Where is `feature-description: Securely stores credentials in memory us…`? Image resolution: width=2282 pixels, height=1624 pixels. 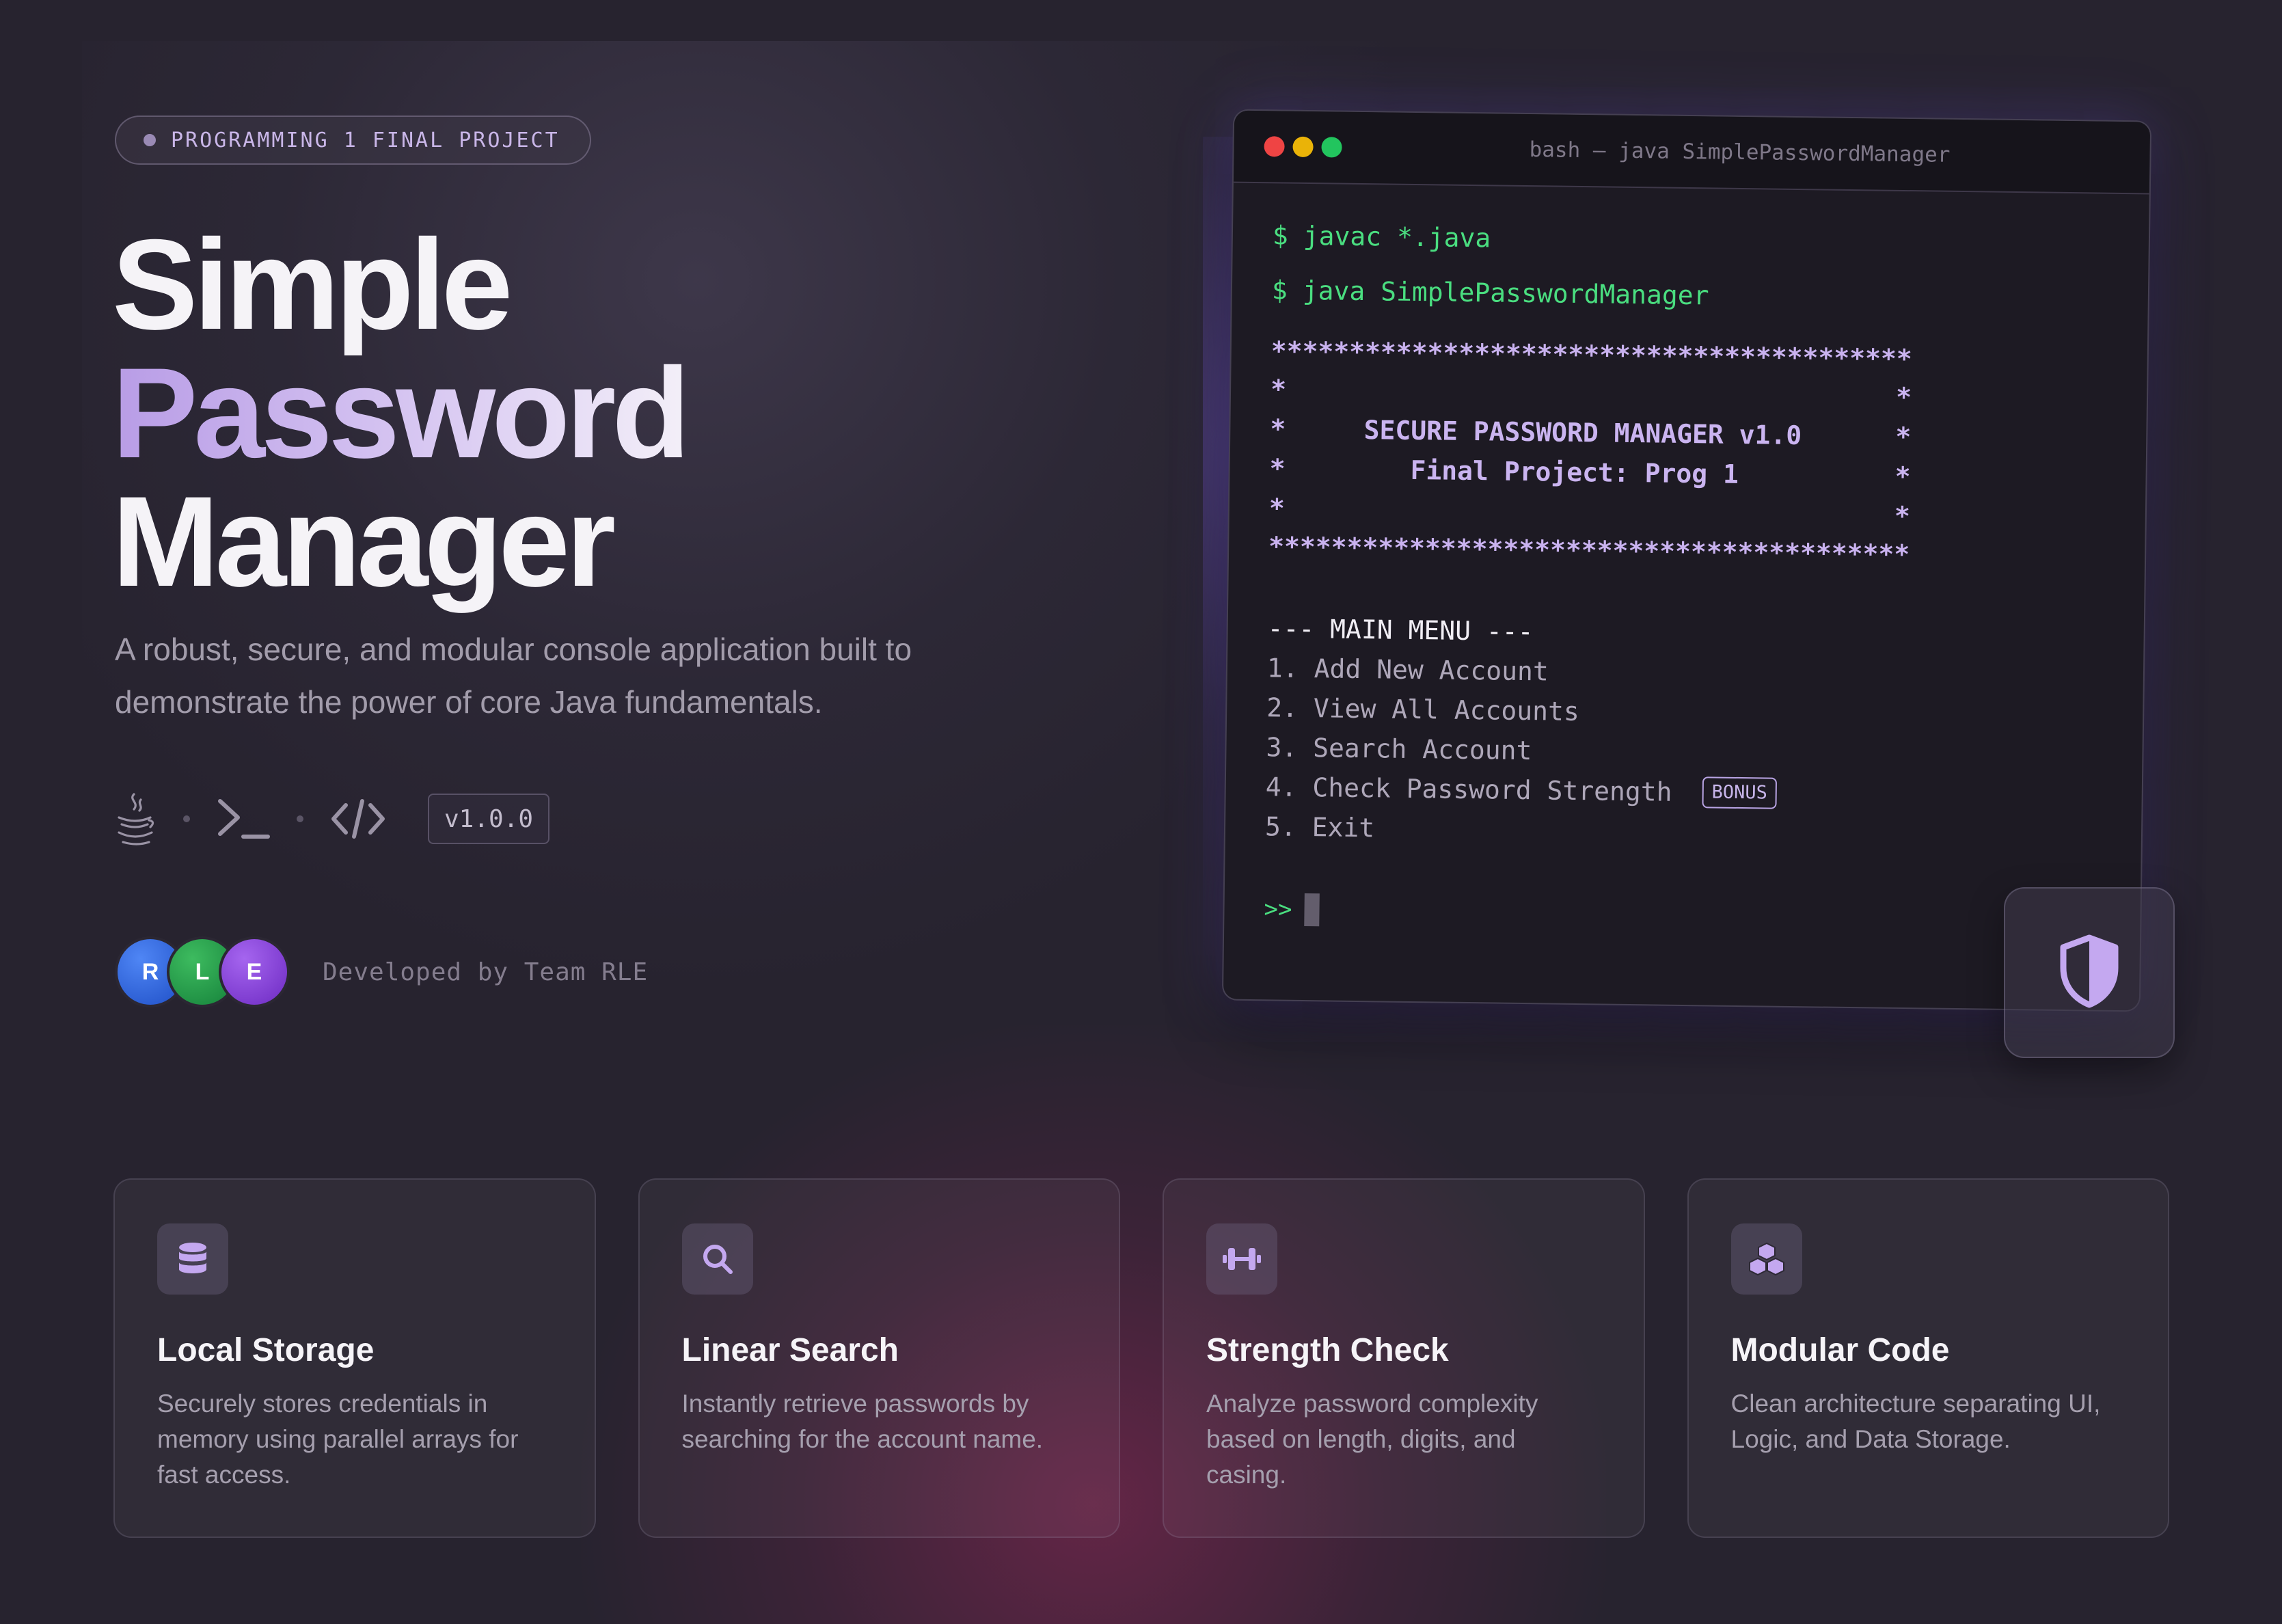
feature-description: Securely stores credentials in memory us… is located at coordinates (338, 1439).